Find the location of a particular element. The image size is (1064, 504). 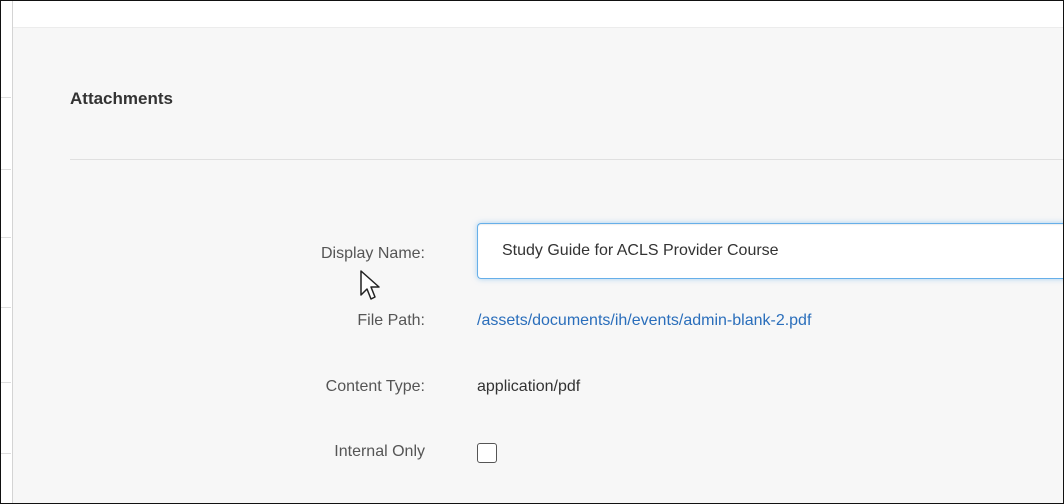

display-name-input is located at coordinates (770, 251).